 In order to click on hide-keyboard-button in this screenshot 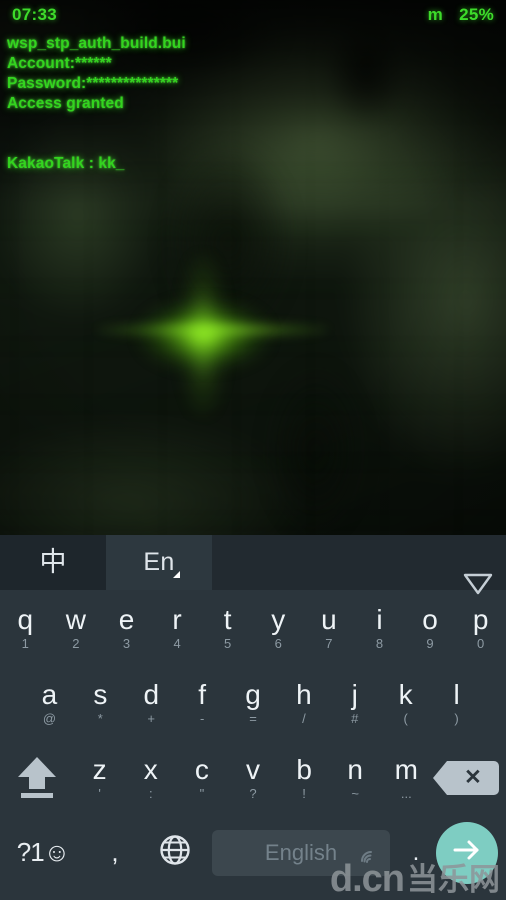, I will do `click(463, 565)`.